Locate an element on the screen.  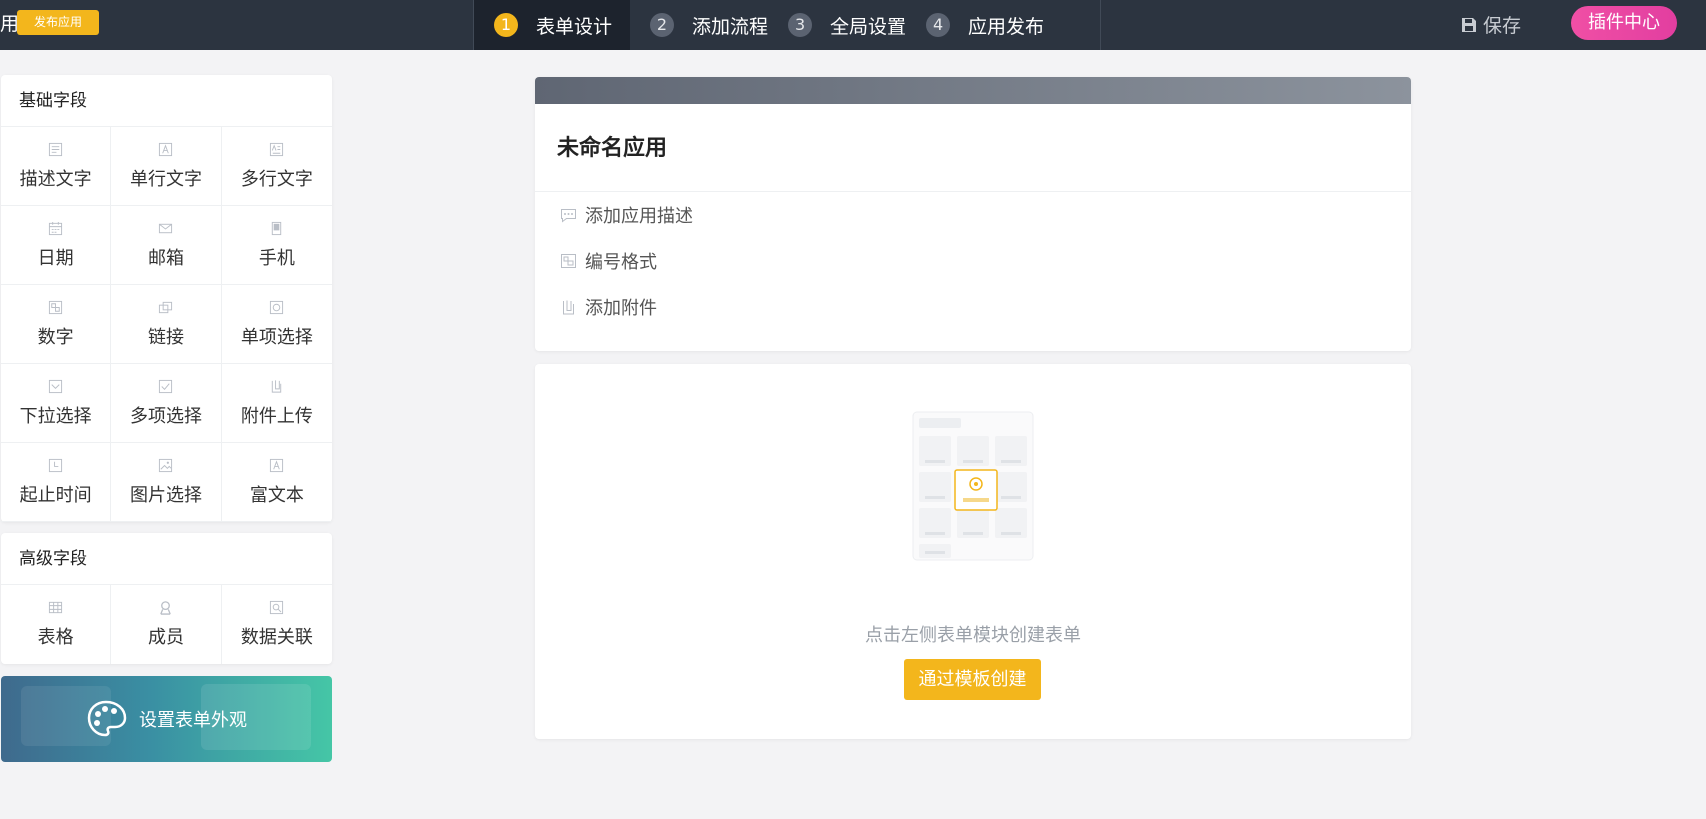
field-phone: 手机 is located at coordinates (276, 245).